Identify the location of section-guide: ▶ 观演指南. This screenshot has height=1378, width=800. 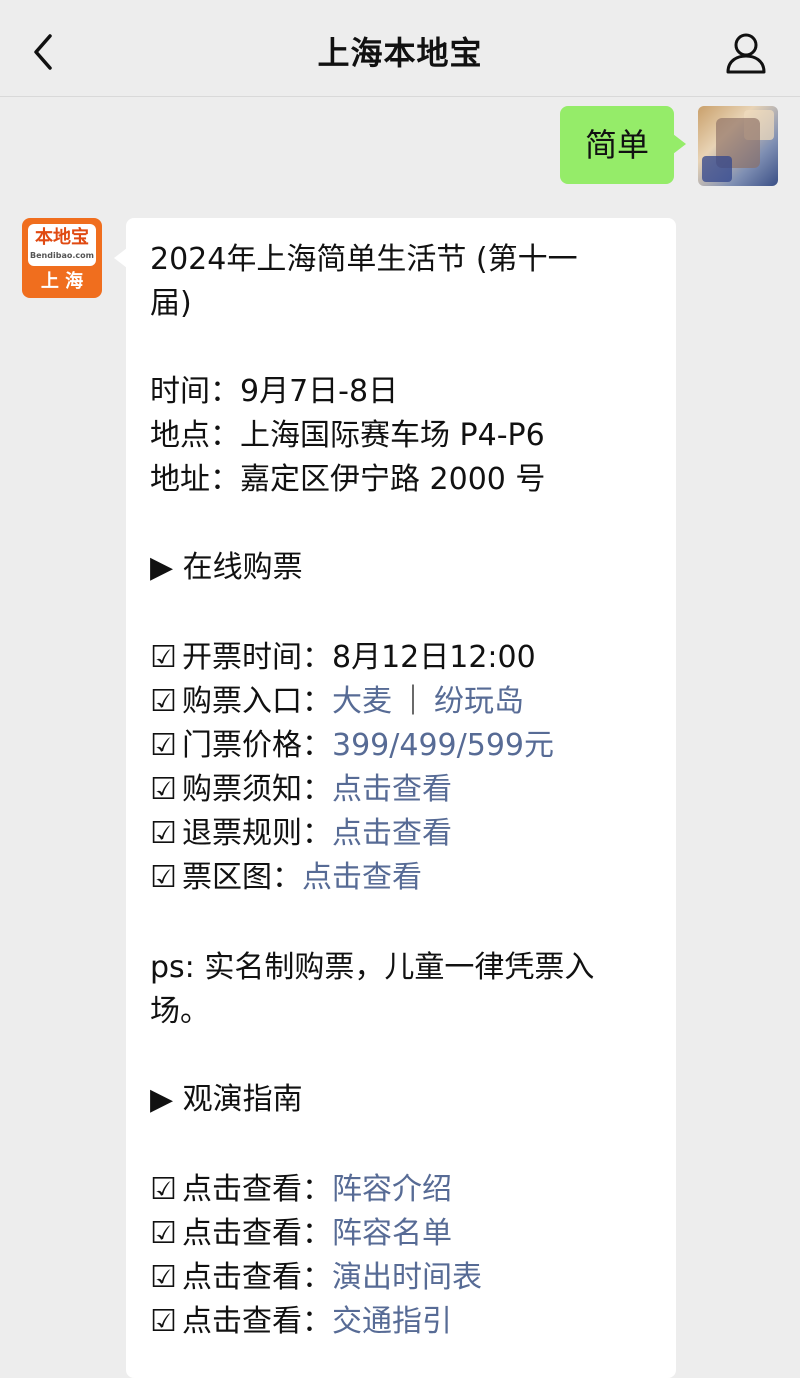
(226, 1099).